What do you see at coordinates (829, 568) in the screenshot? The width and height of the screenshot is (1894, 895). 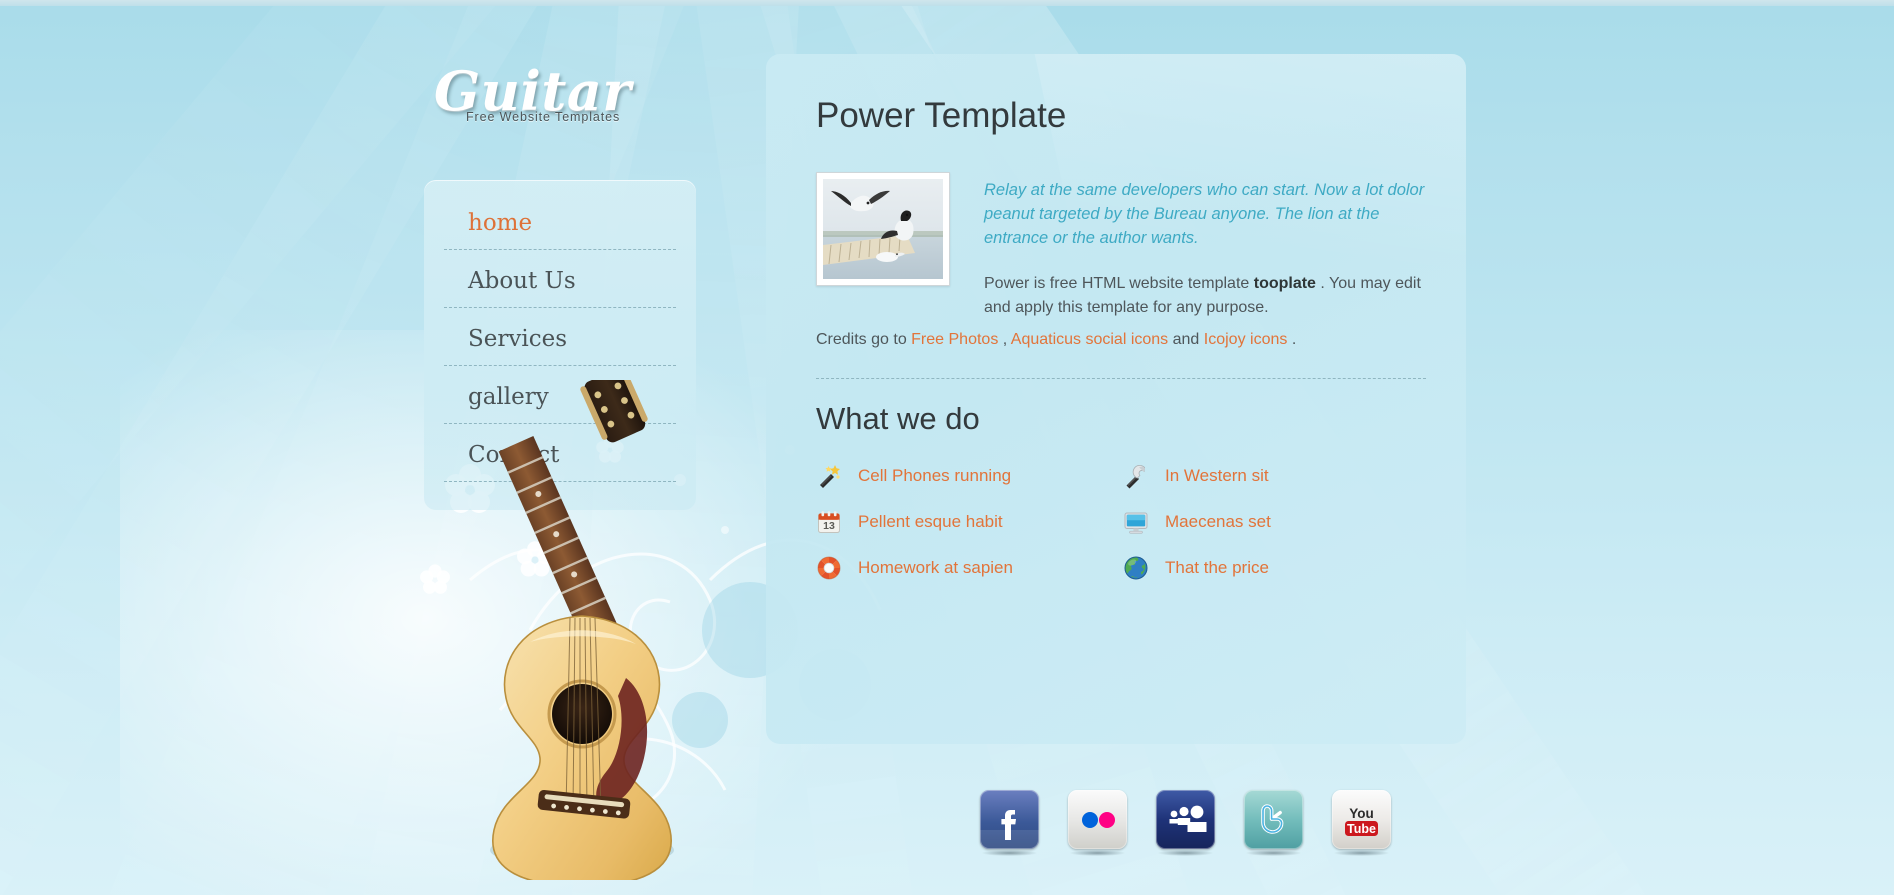 I see `lifebuoy-icon` at bounding box center [829, 568].